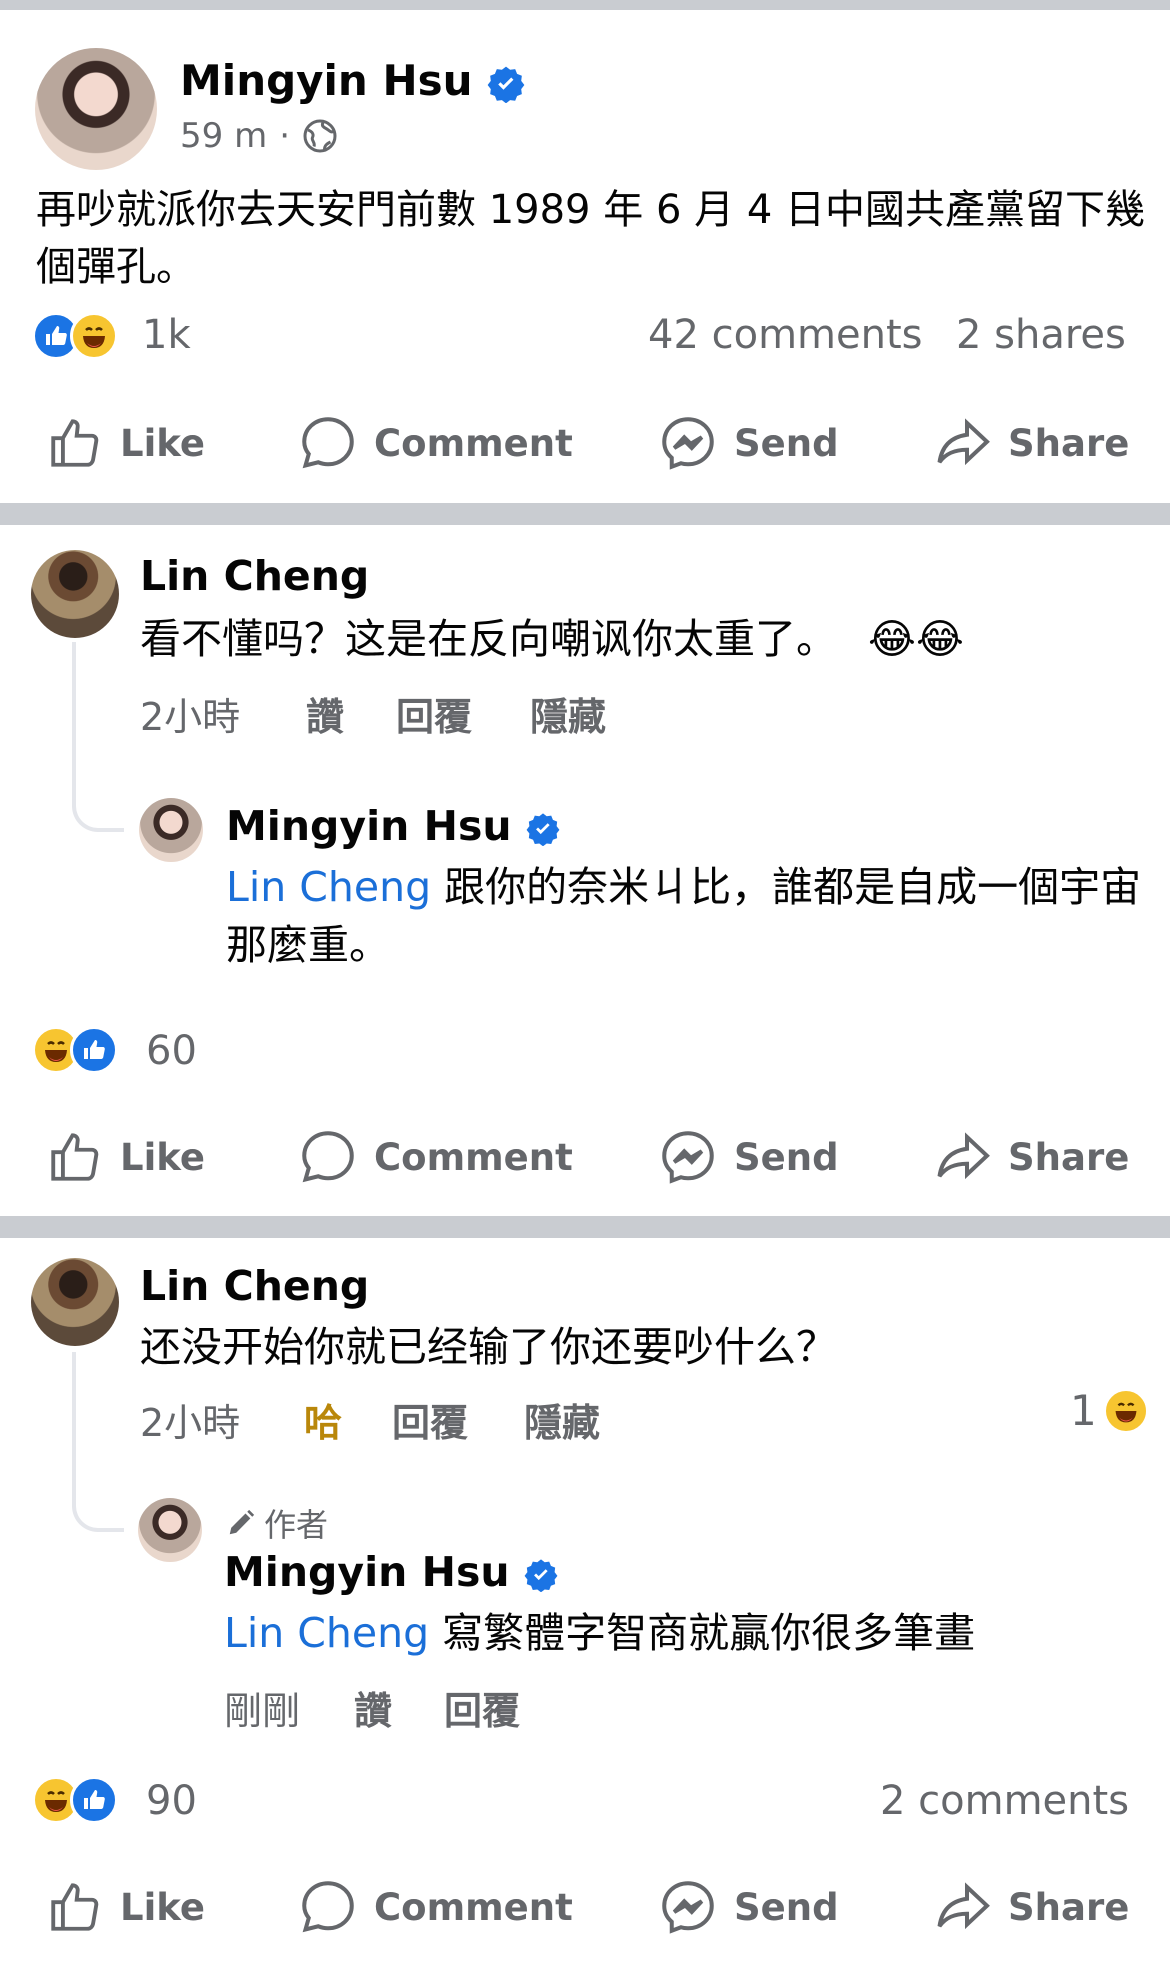  What do you see at coordinates (296, 1525) in the screenshot?
I see `author-badge-label: 作者` at bounding box center [296, 1525].